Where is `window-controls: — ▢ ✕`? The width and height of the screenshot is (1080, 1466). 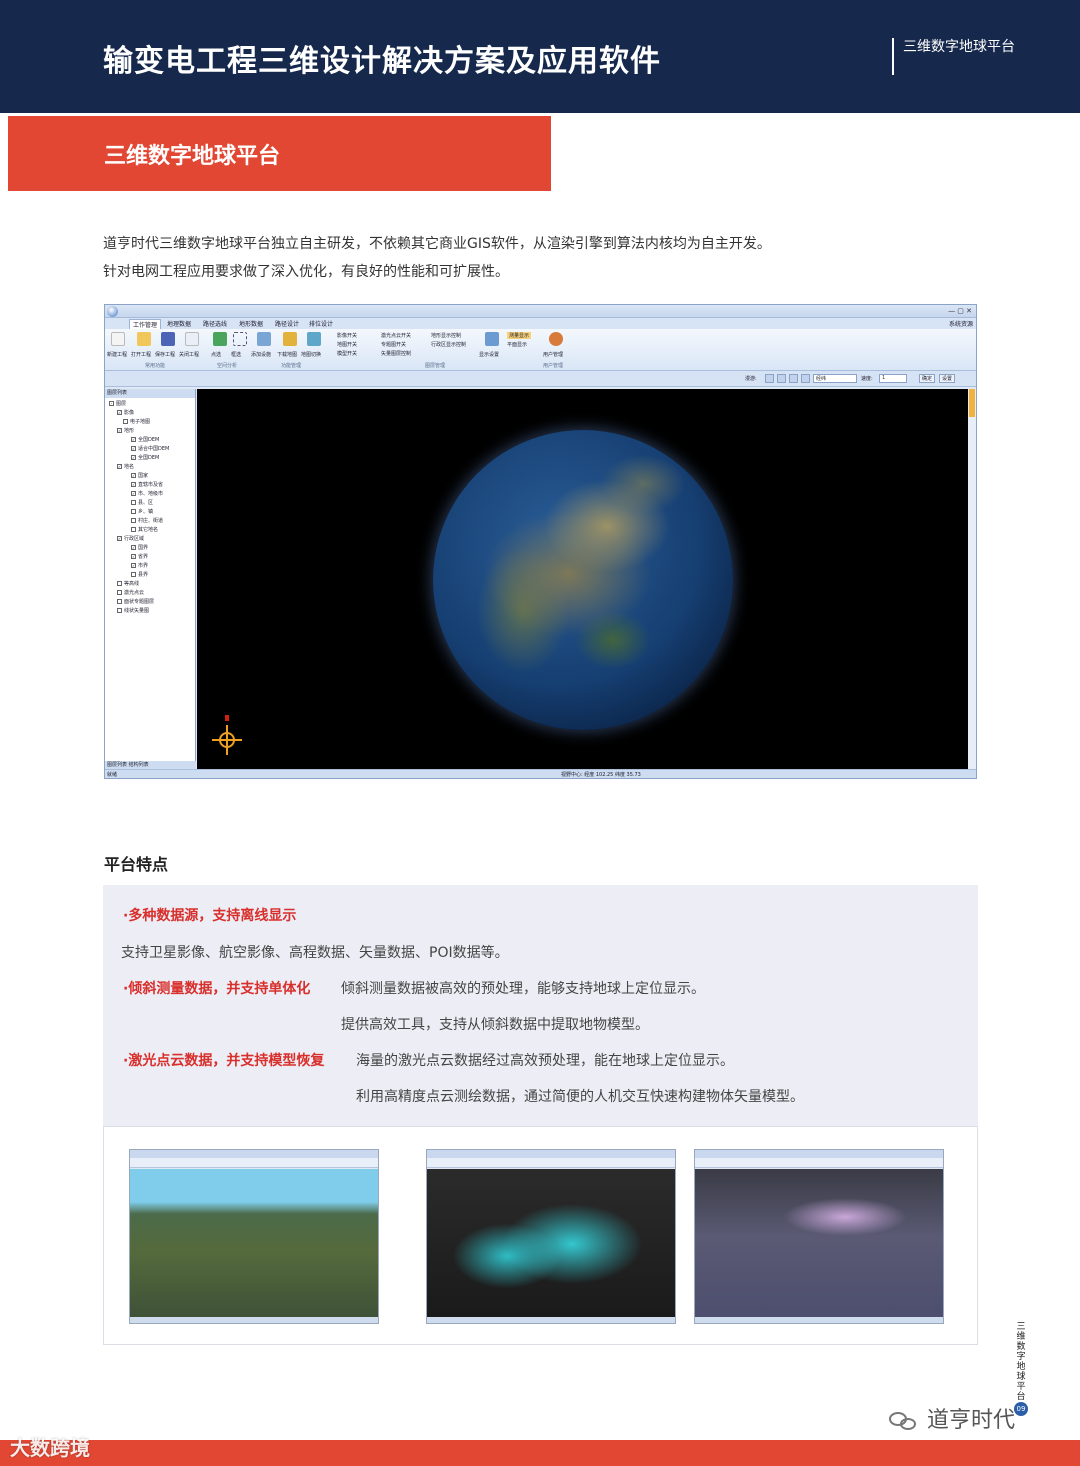
window-controls: — ▢ ✕ is located at coordinates (960, 311).